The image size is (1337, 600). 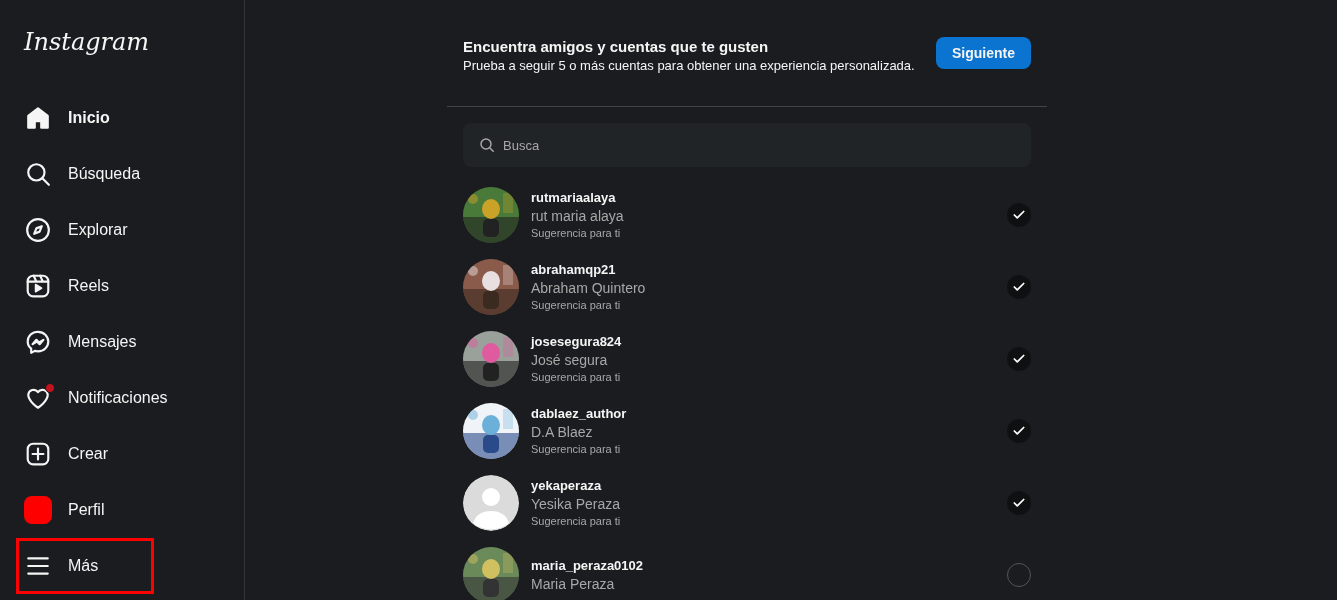 What do you see at coordinates (573, 584) in the screenshot?
I see `full-name: Maria Peraza` at bounding box center [573, 584].